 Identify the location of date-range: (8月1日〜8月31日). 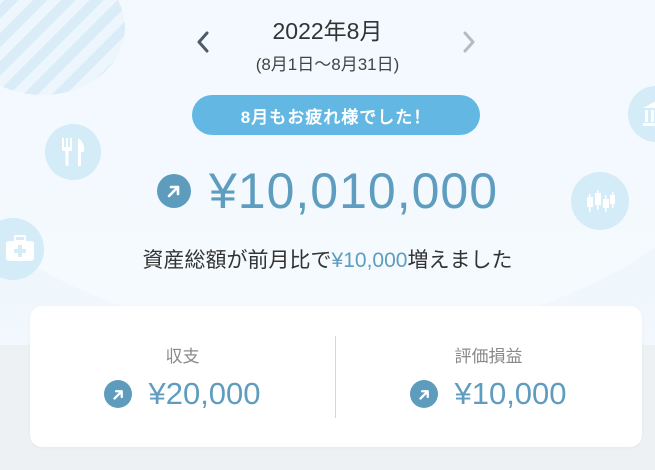
(327, 64).